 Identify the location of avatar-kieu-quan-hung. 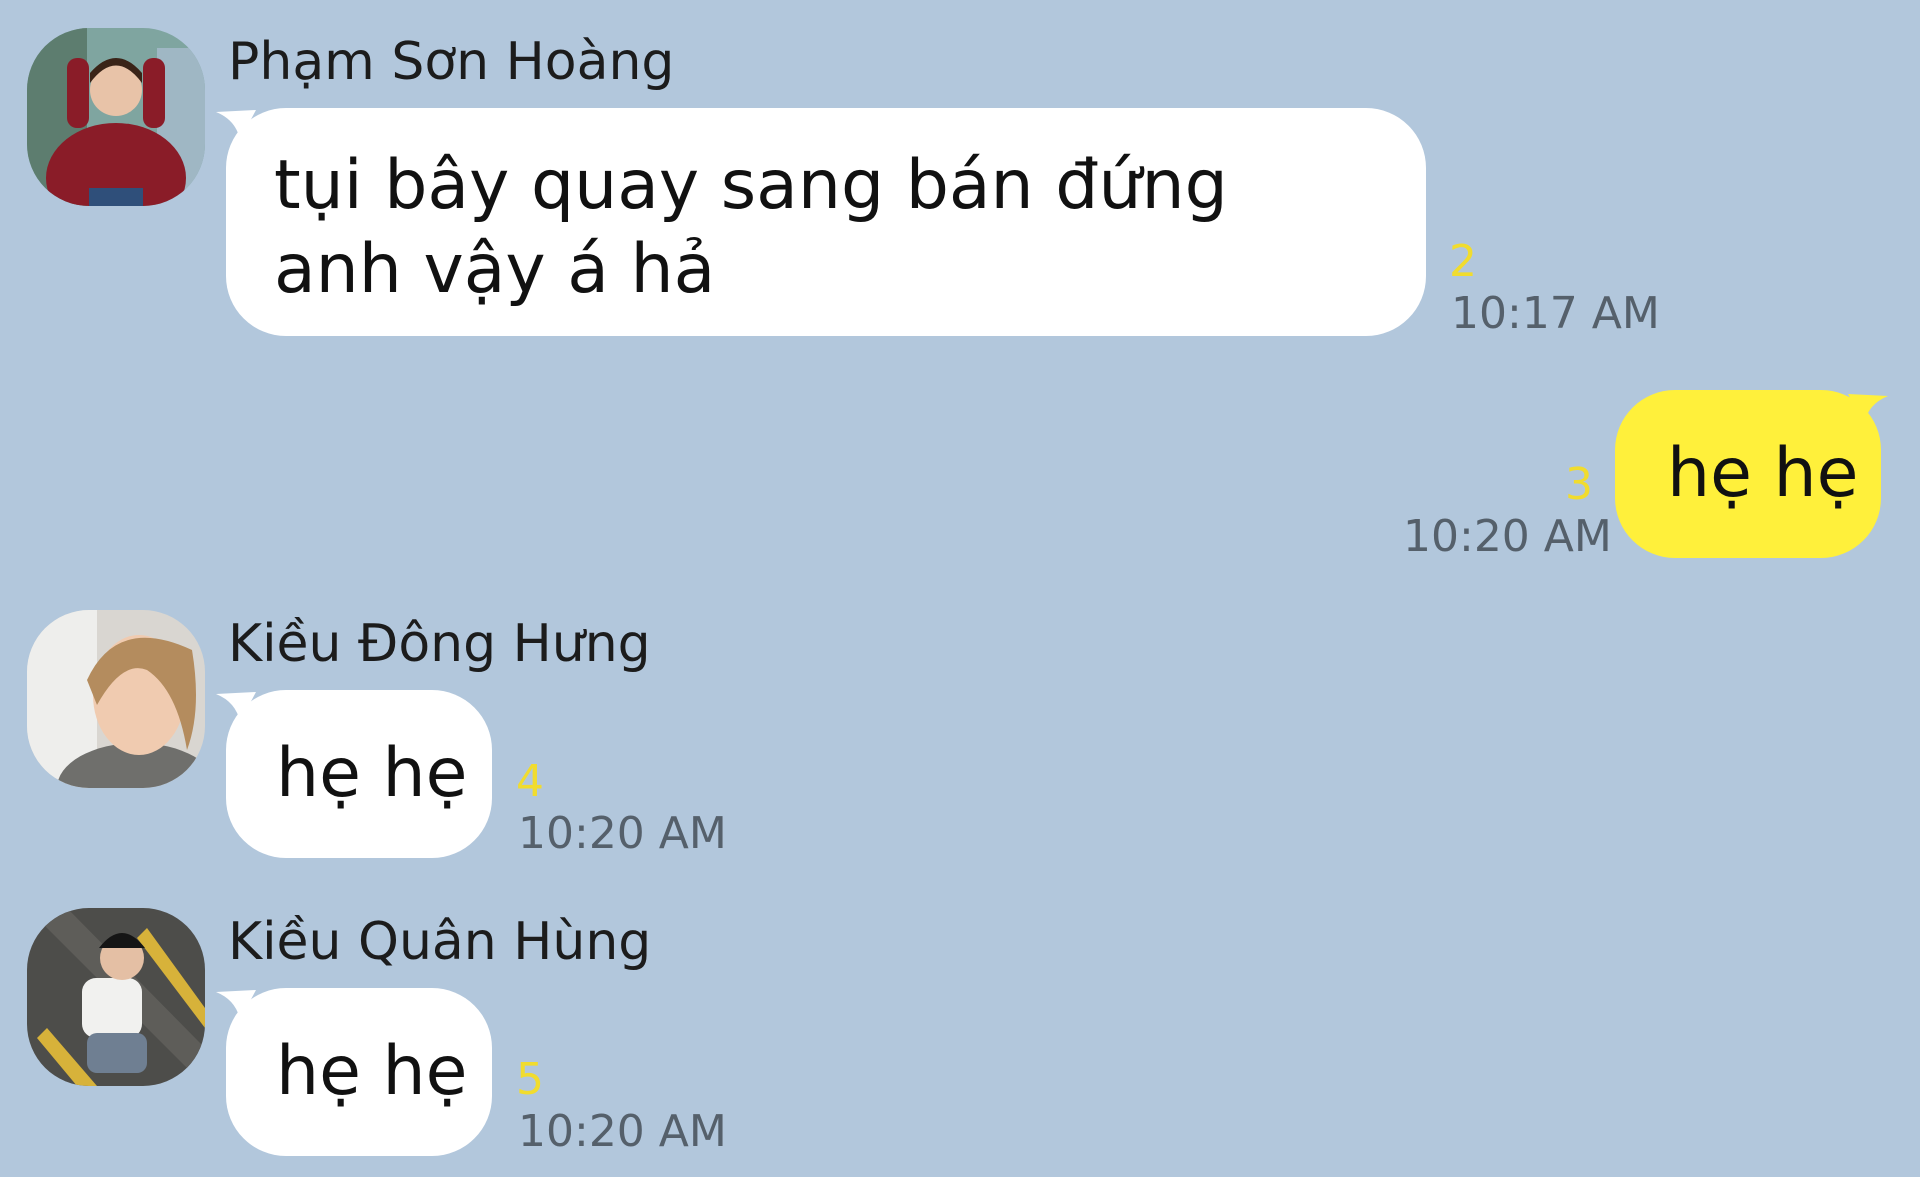
(116, 997).